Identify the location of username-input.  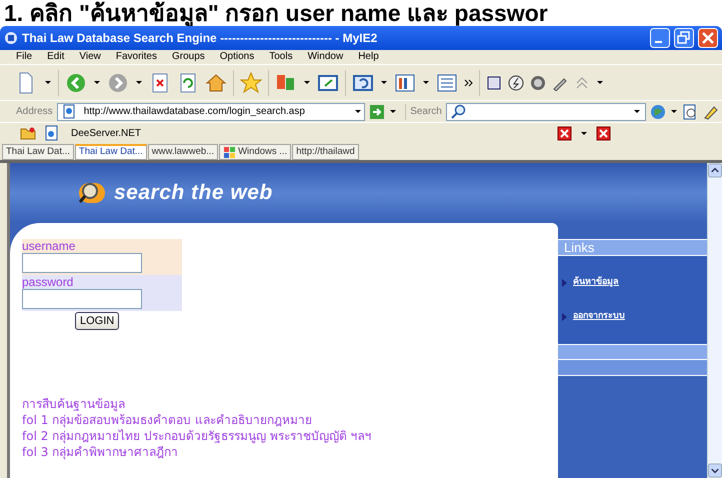
(82, 263).